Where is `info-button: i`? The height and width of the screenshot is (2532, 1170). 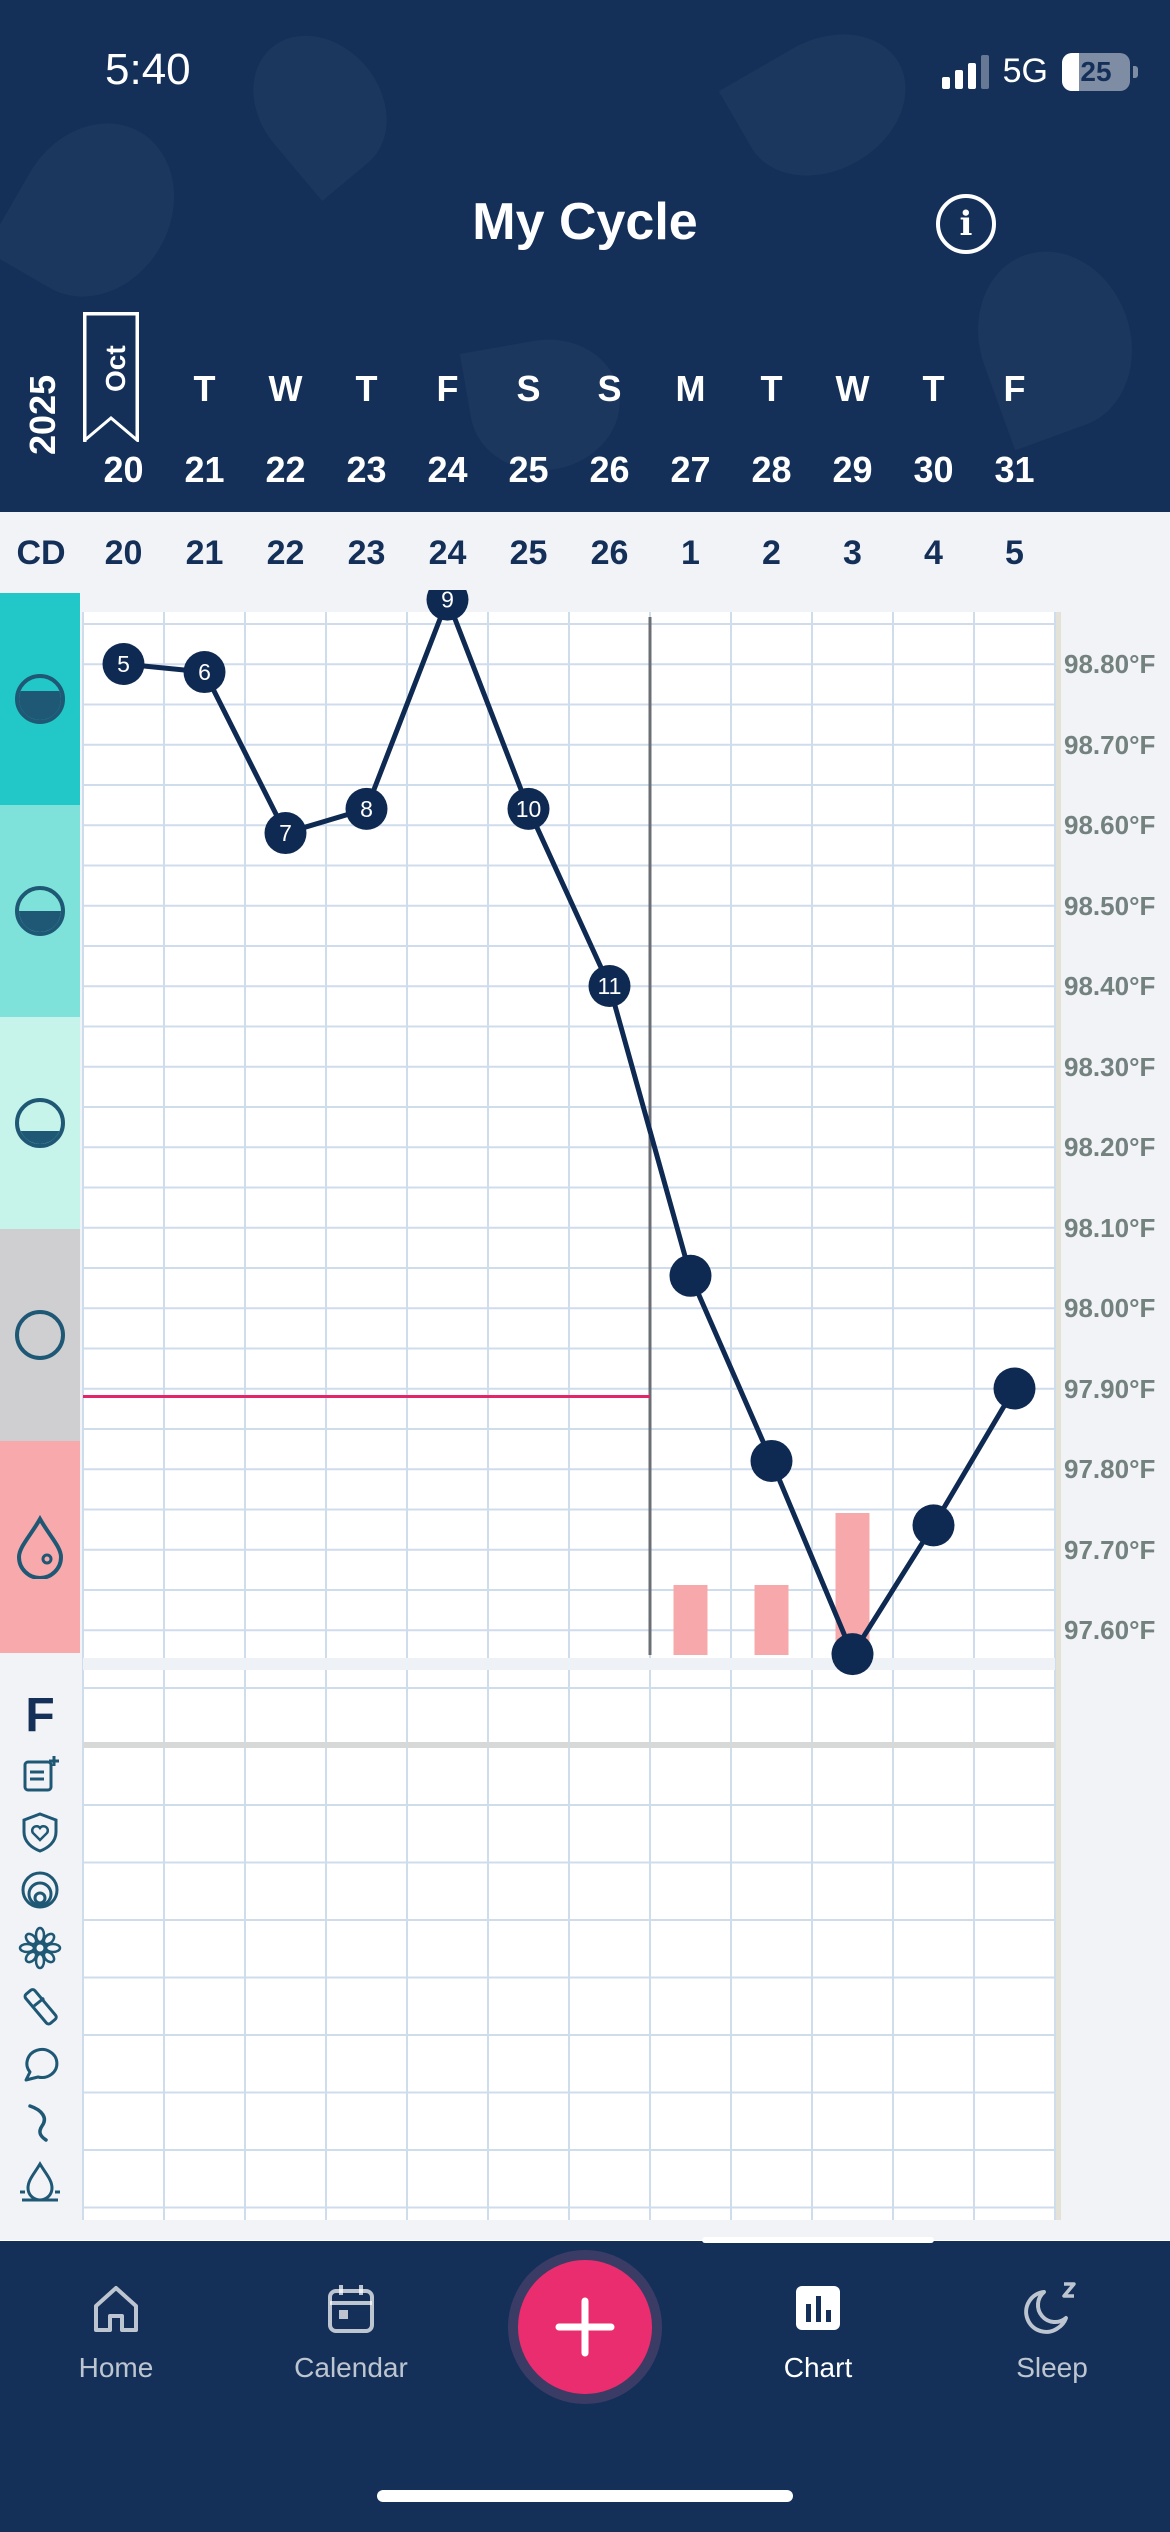 info-button: i is located at coordinates (966, 224).